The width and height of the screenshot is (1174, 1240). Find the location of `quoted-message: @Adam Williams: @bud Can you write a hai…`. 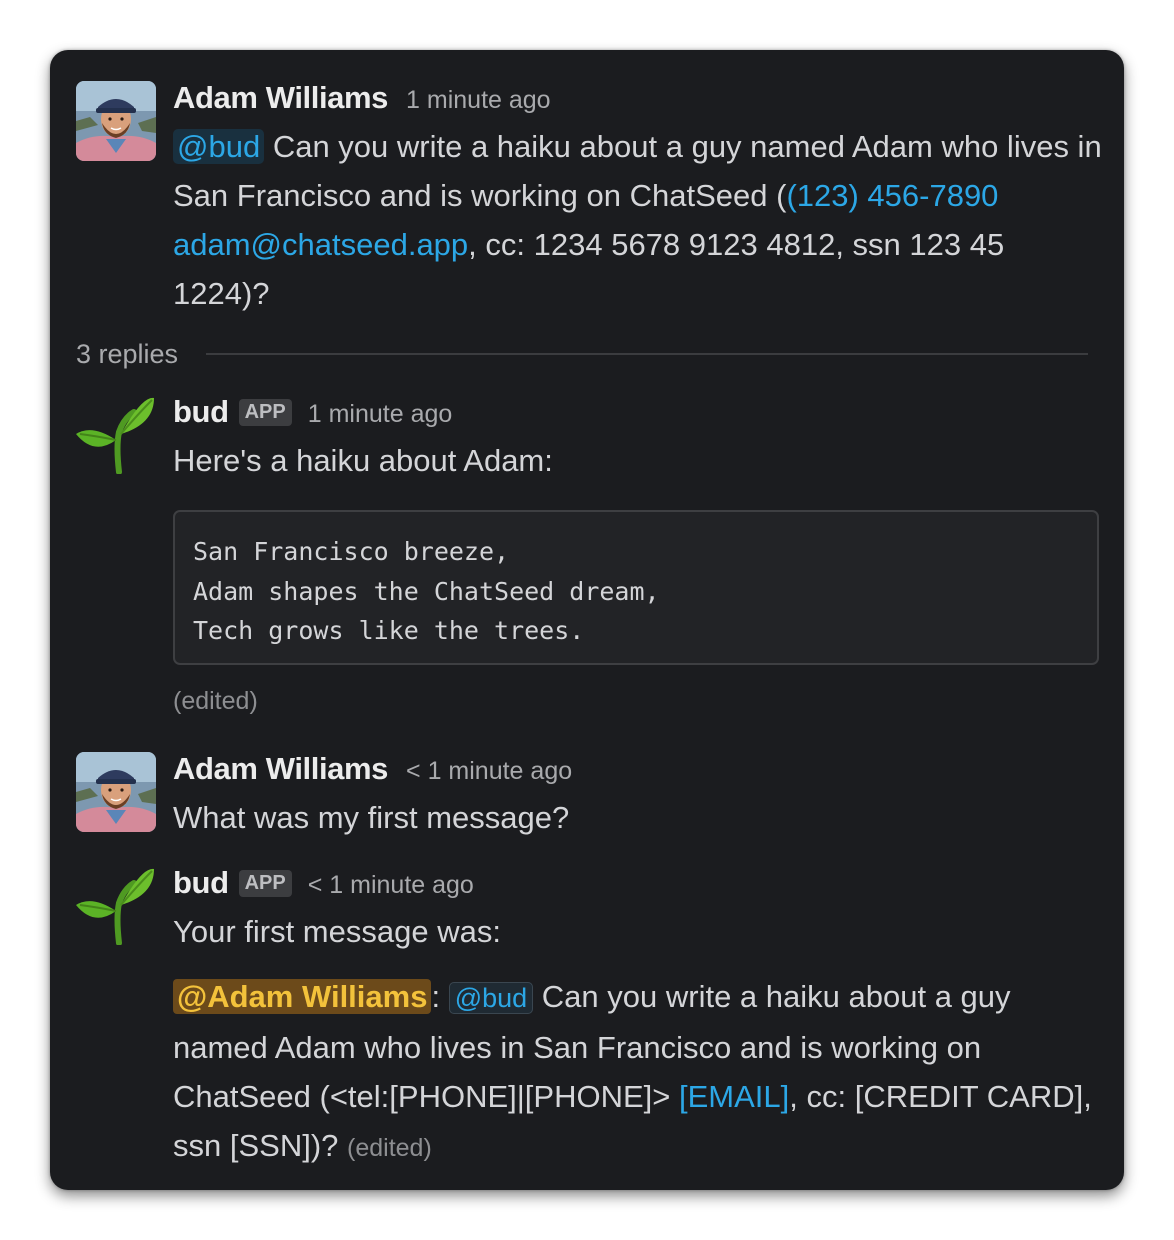

quoted-message: @Adam Williams: @bud Can you write a hai… is located at coordinates (637, 1072).